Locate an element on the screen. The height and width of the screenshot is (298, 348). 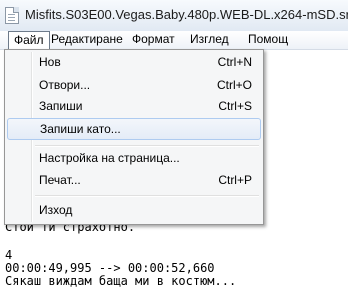
menu-item-open: Отвори... Ctrl+O is located at coordinates (134, 85).